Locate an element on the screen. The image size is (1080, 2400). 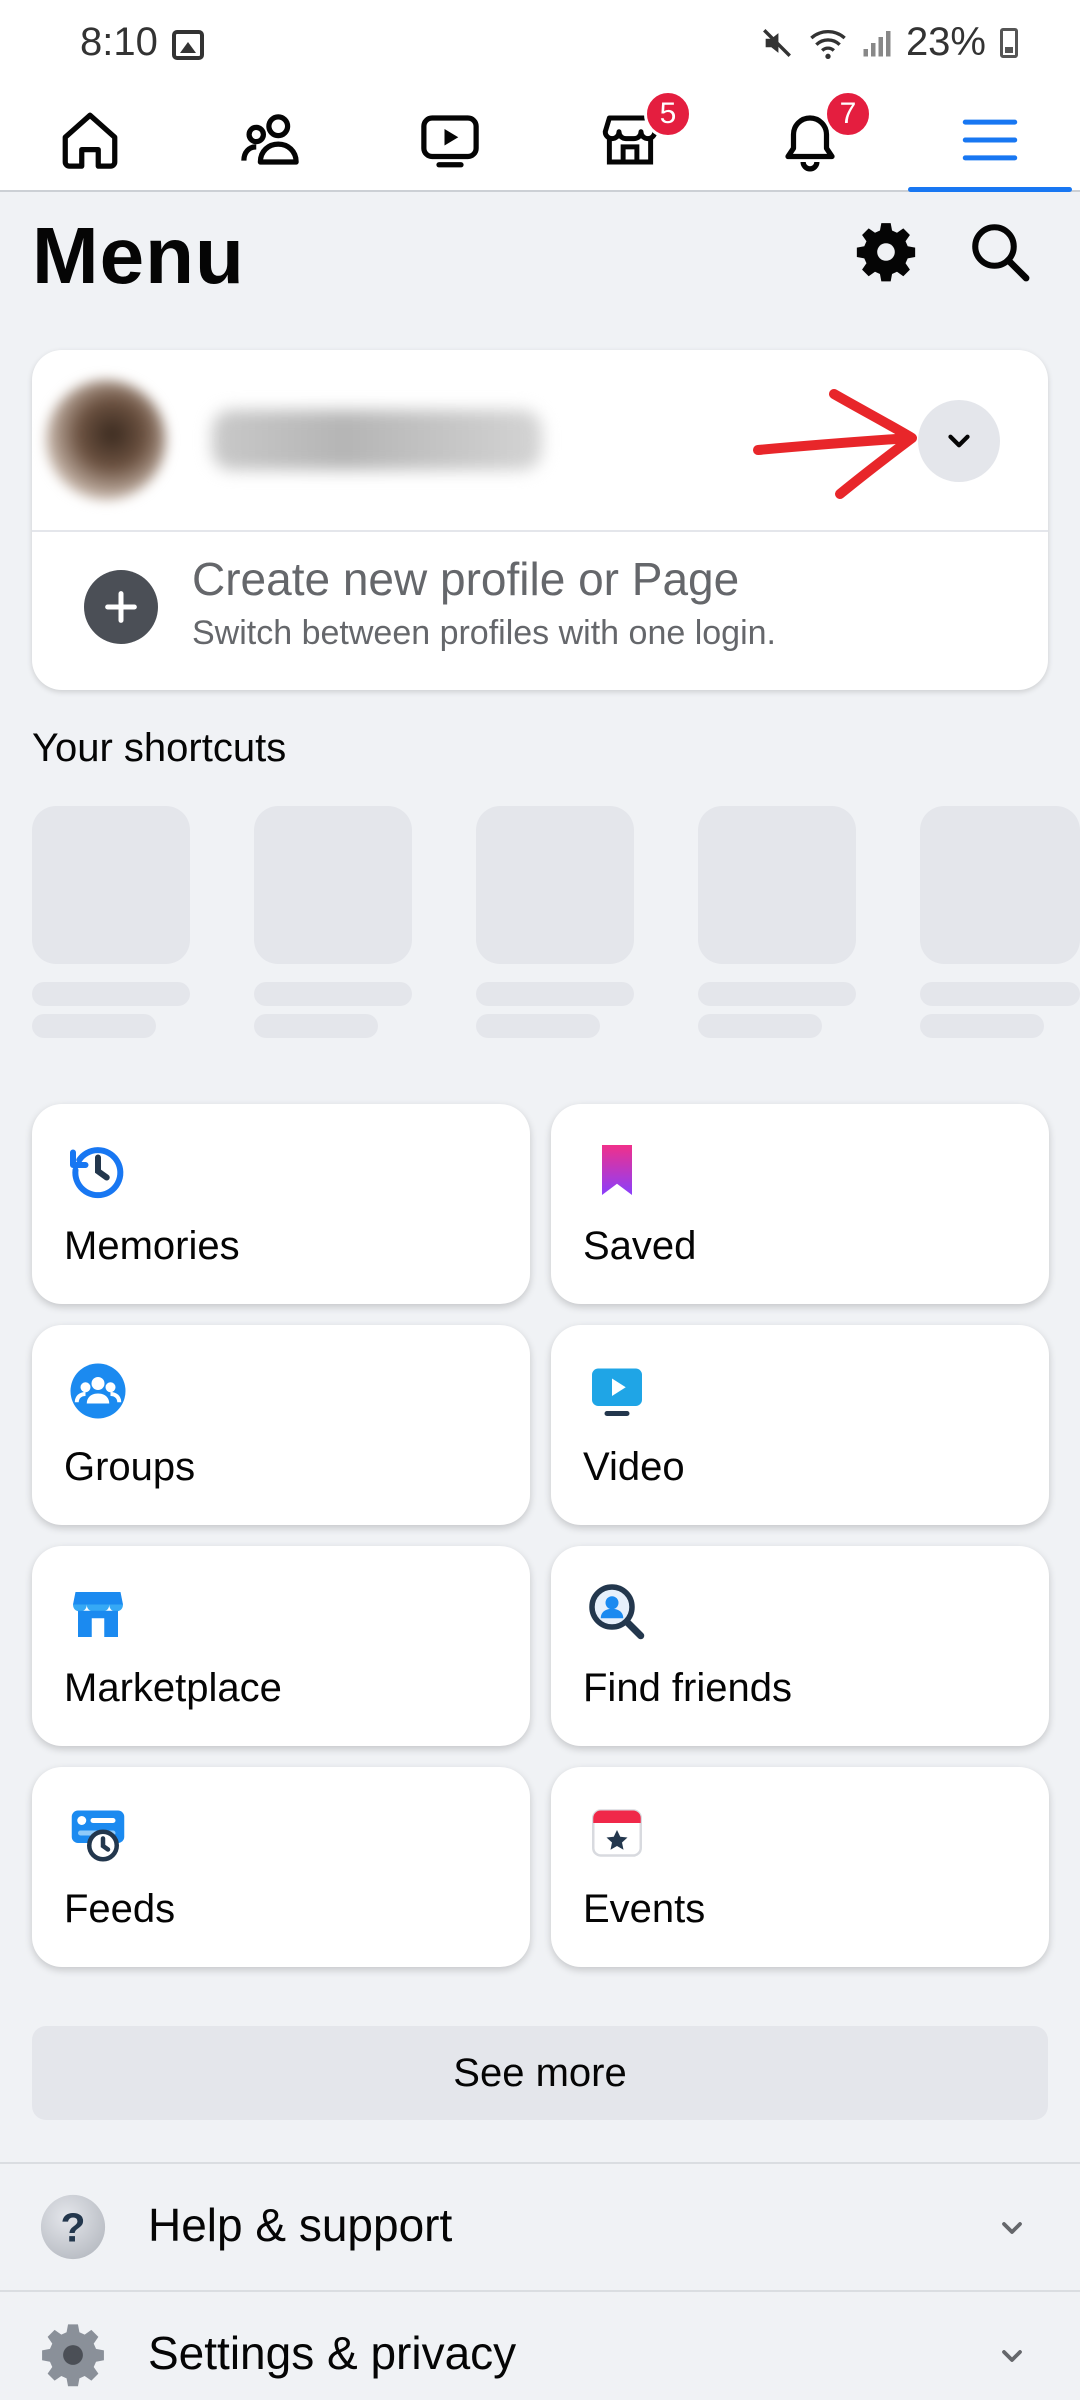
nav-marketplace: 5 is located at coordinates (630, 140).